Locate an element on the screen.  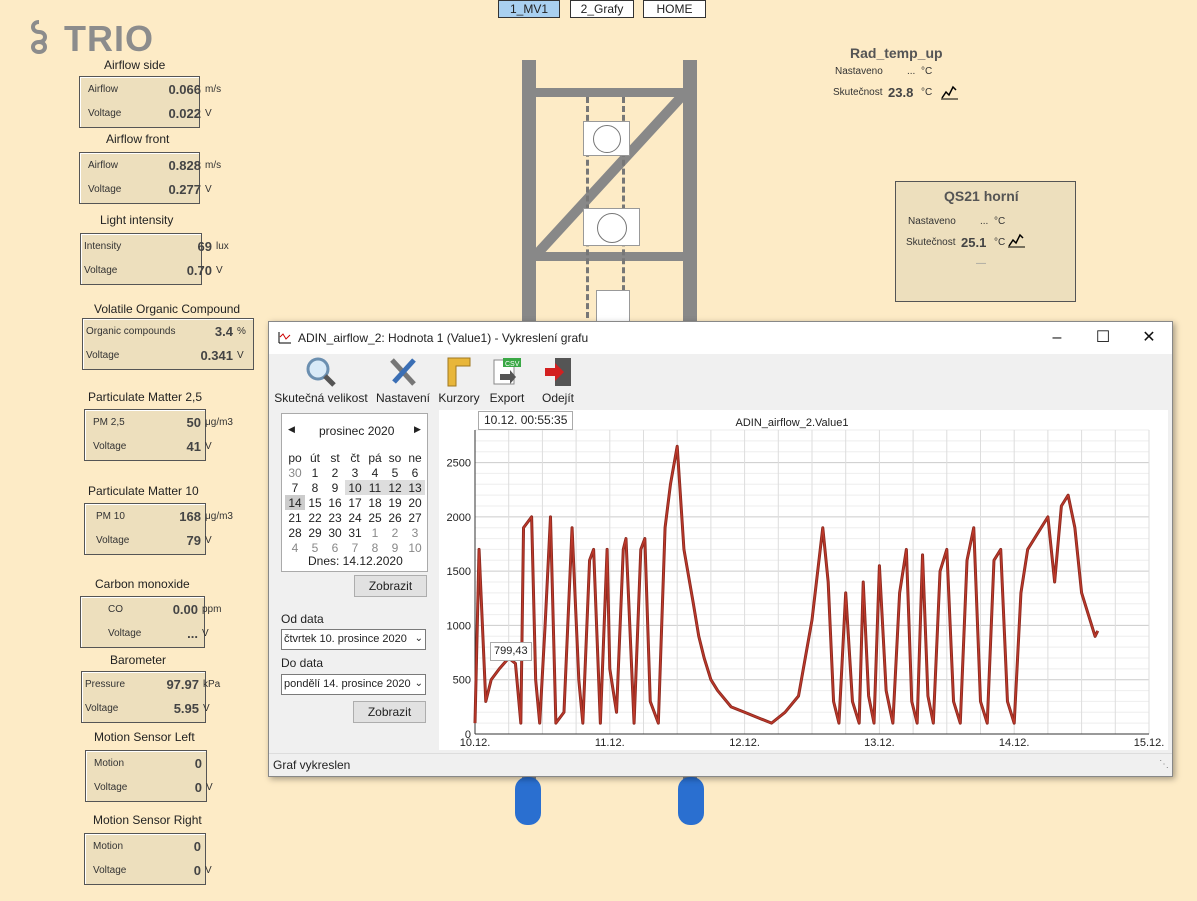
value-row: Intensity 69 lux is located at coordinates (155, 248).